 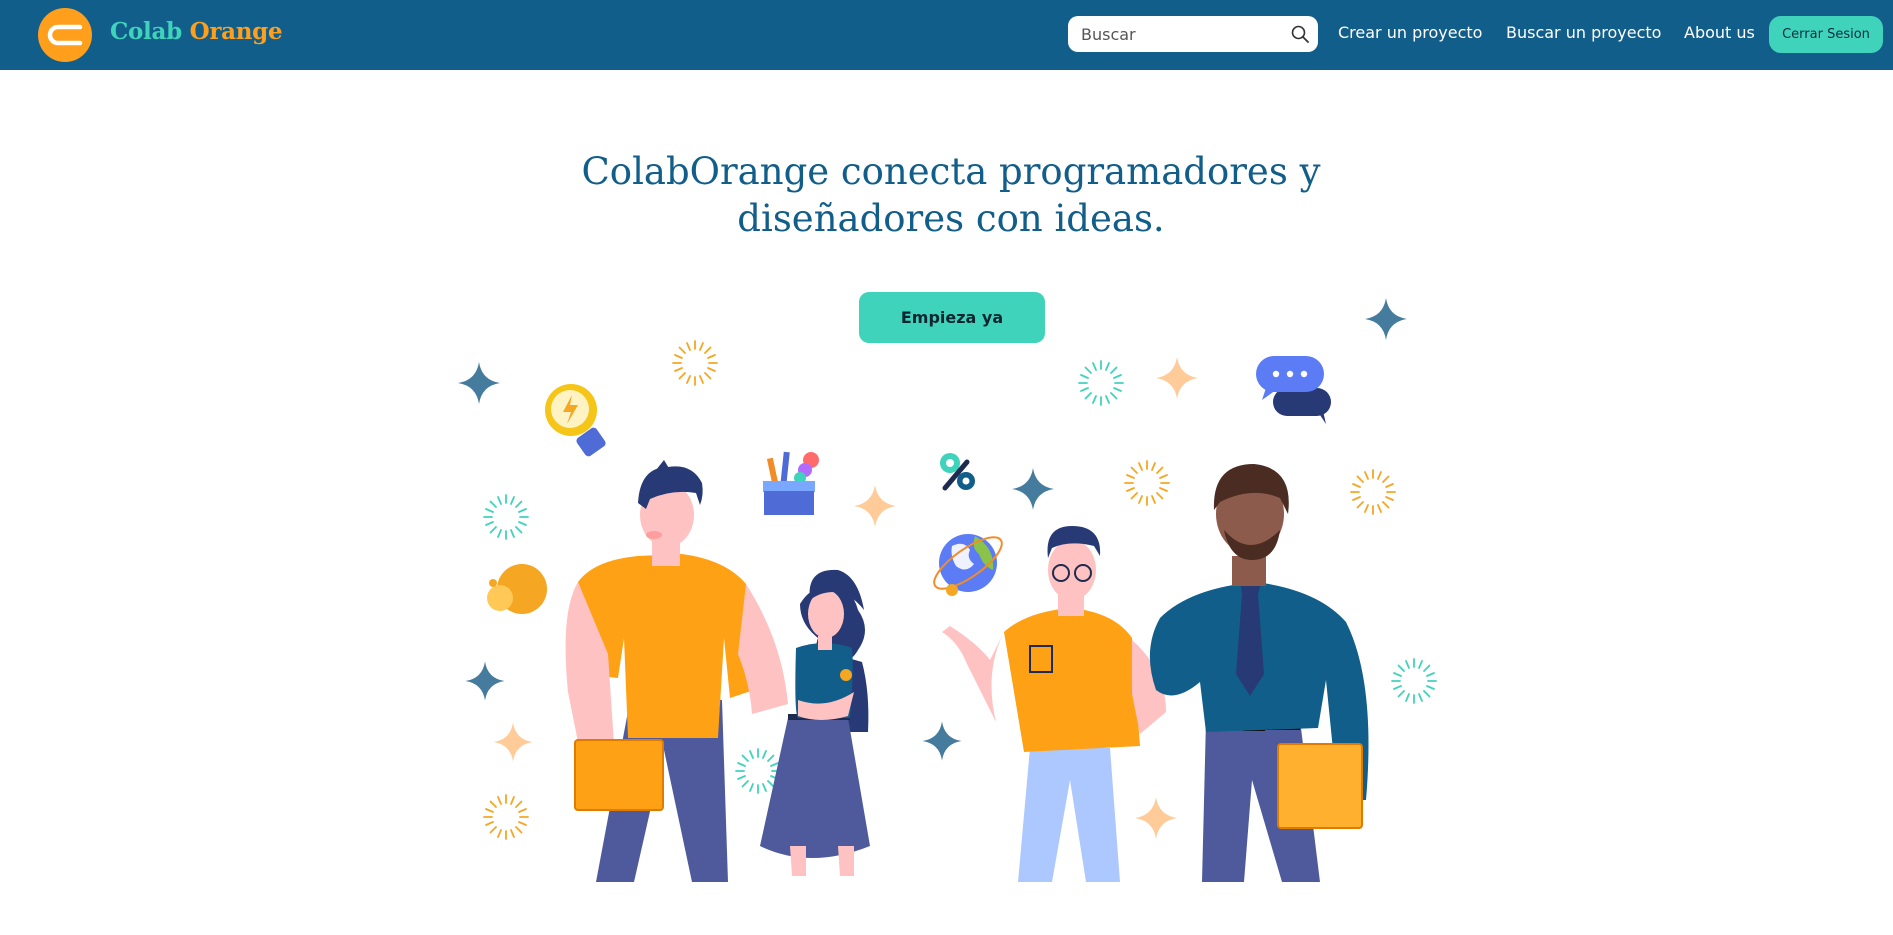 I want to click on nav-link-buscar-proyecto: Buscar un proyecto, so click(x=1583, y=32).